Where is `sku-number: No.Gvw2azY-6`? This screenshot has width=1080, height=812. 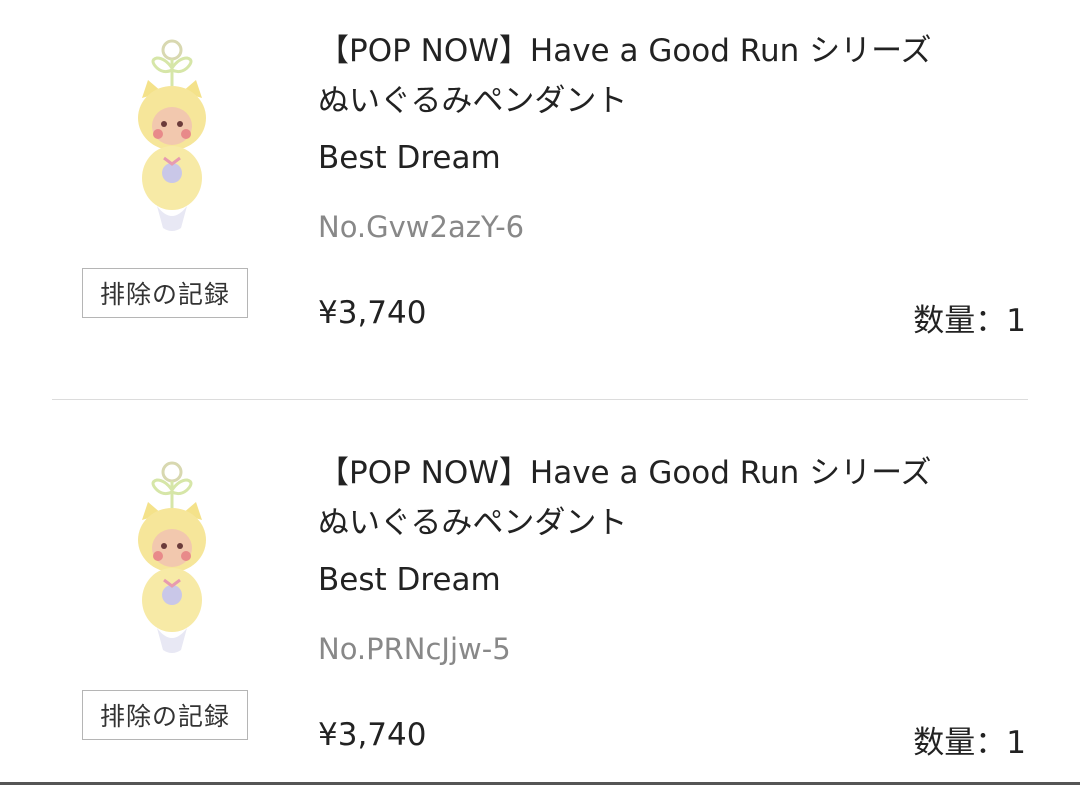 sku-number: No.Gvw2azY-6 is located at coordinates (421, 227).